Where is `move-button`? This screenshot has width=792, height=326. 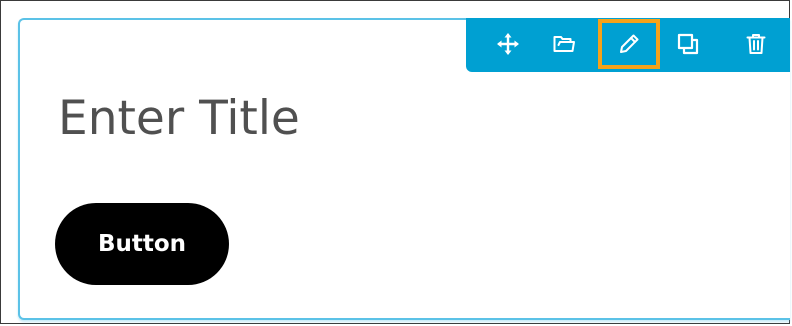
move-button is located at coordinates (508, 44).